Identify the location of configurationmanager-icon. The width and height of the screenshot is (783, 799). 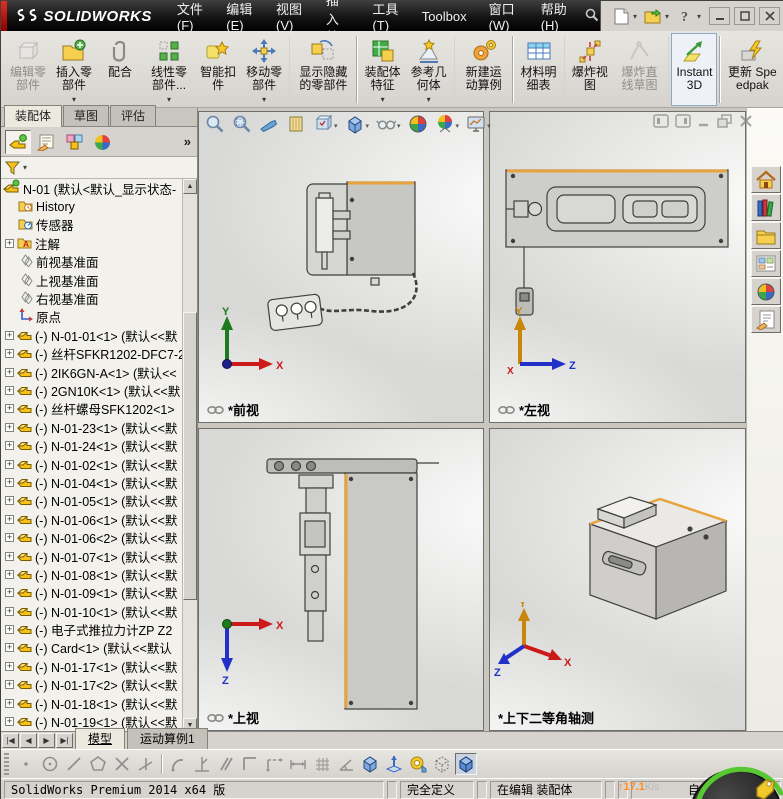
(74, 142).